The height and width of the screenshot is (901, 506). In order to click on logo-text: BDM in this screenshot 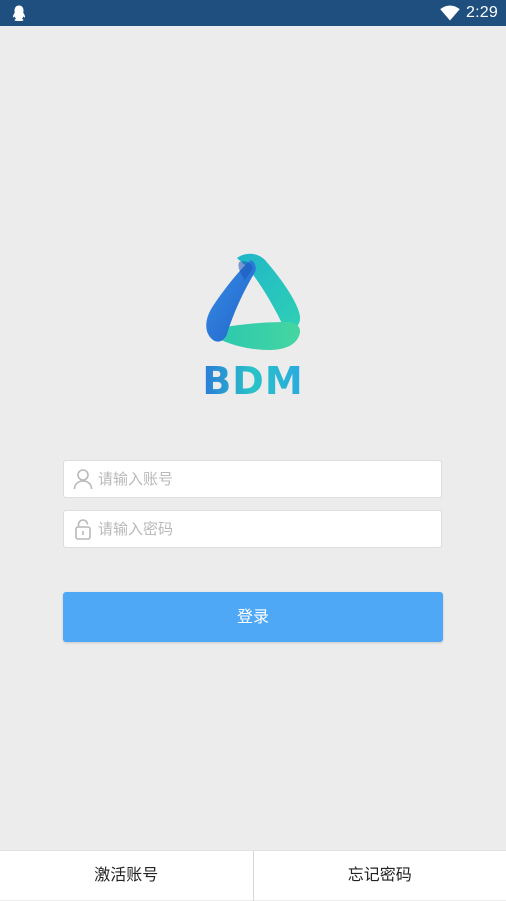, I will do `click(252, 379)`.